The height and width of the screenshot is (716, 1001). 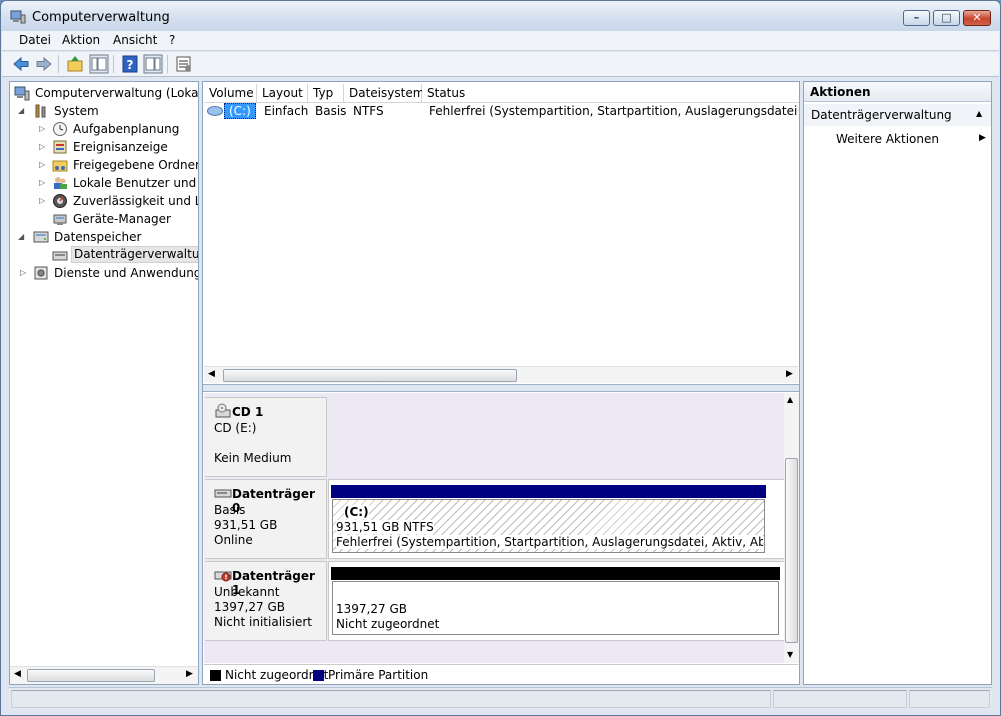 What do you see at coordinates (266, 437) in the screenshot?
I see `disk-label-cd1: CD 1 CD (E:) Kein Medium` at bounding box center [266, 437].